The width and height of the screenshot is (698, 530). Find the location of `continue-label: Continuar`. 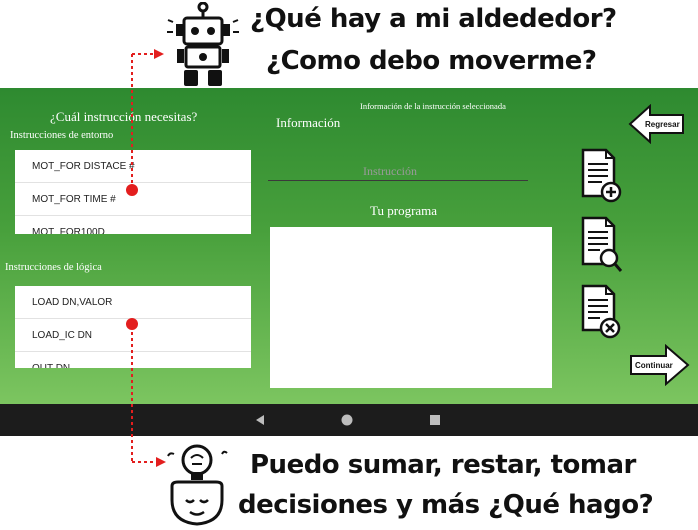

continue-label: Continuar is located at coordinates (654, 365).